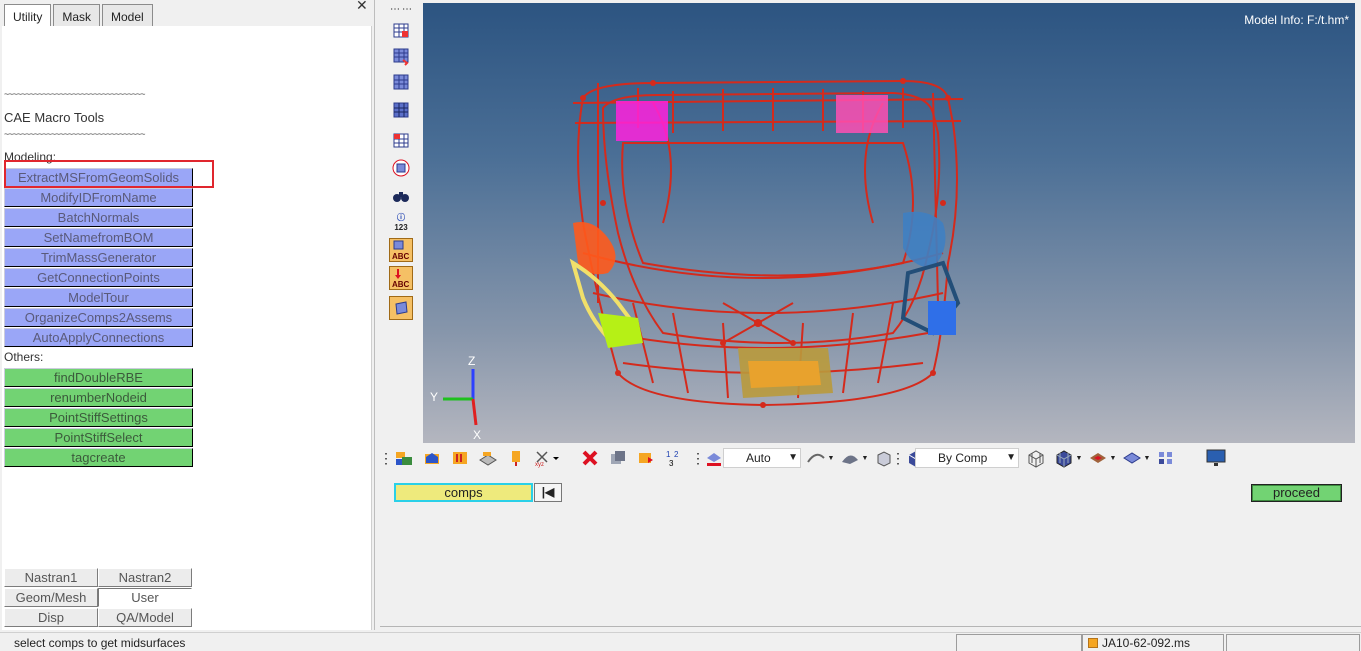 The width and height of the screenshot is (1361, 651). Describe the element at coordinates (646, 458) in the screenshot. I see `find-icon` at that location.